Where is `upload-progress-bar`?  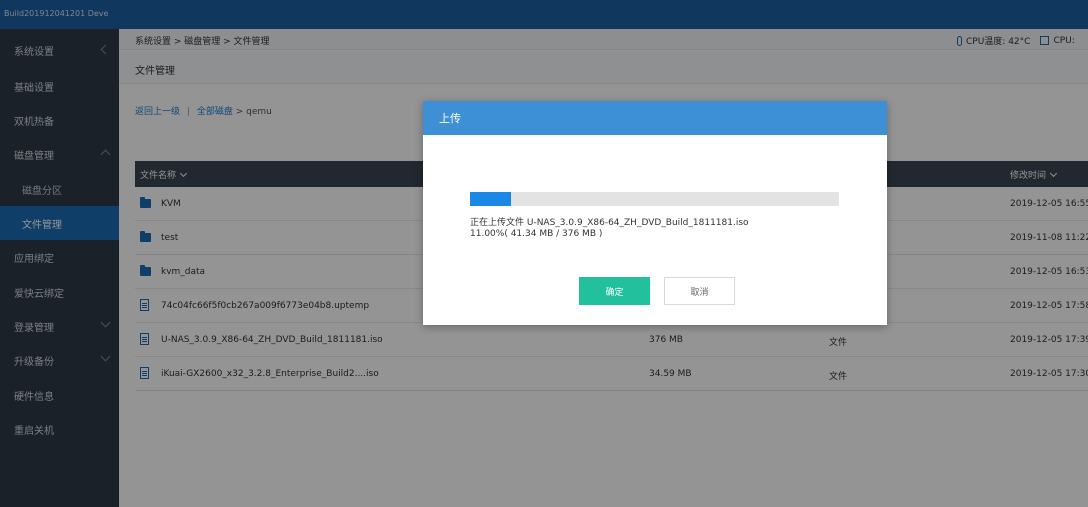
upload-progress-bar is located at coordinates (654, 199).